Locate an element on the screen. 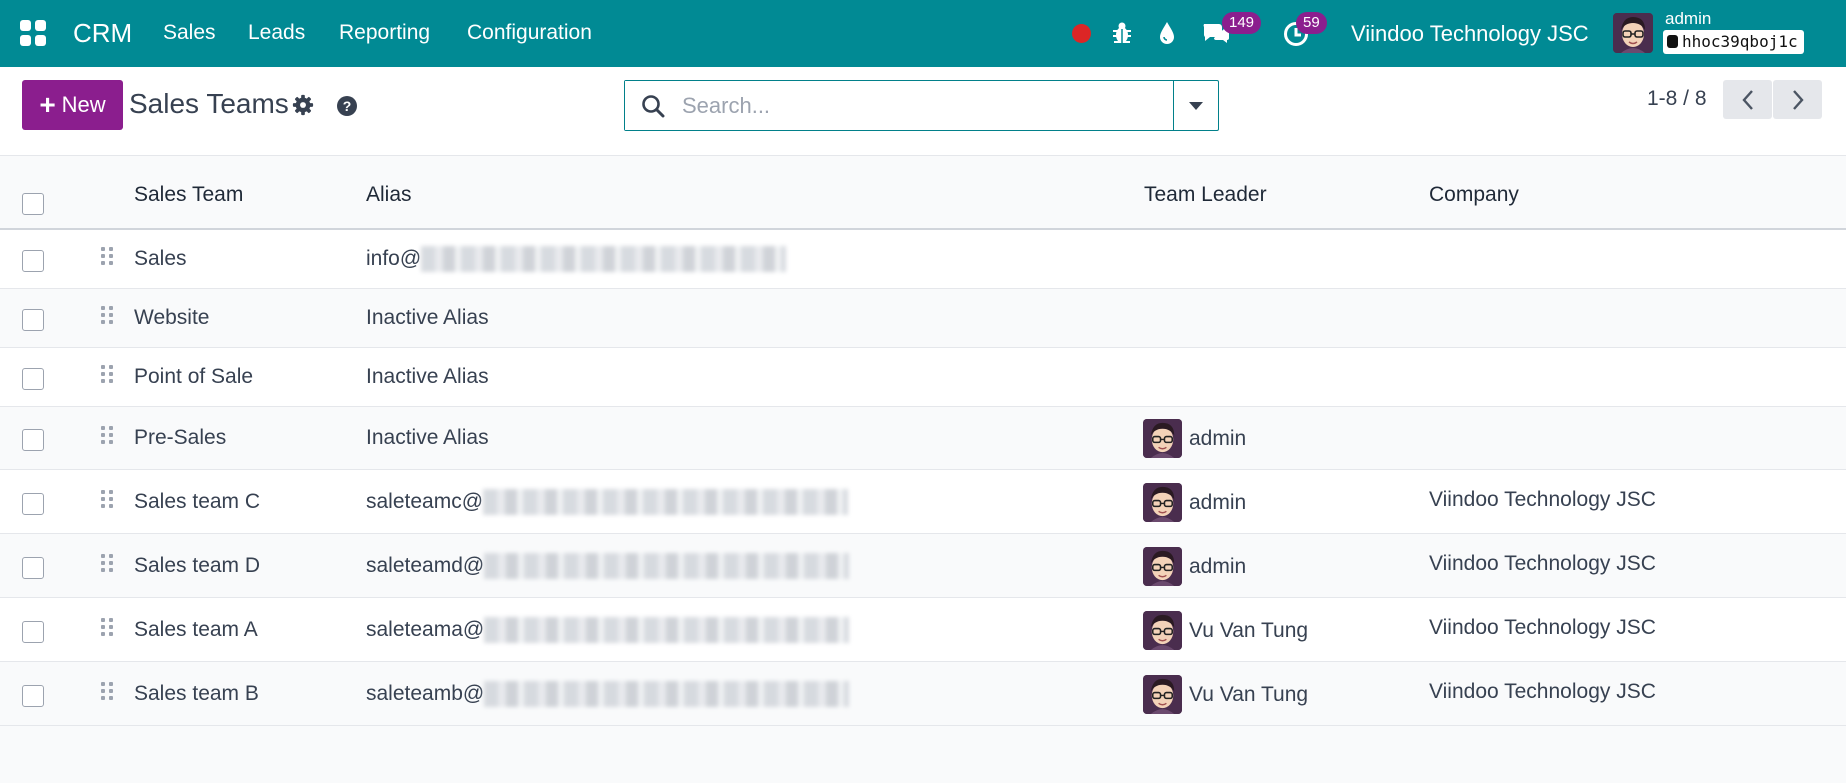 This screenshot has width=1846, height=783. alias-cell: saleteamc@ is located at coordinates (607, 502).